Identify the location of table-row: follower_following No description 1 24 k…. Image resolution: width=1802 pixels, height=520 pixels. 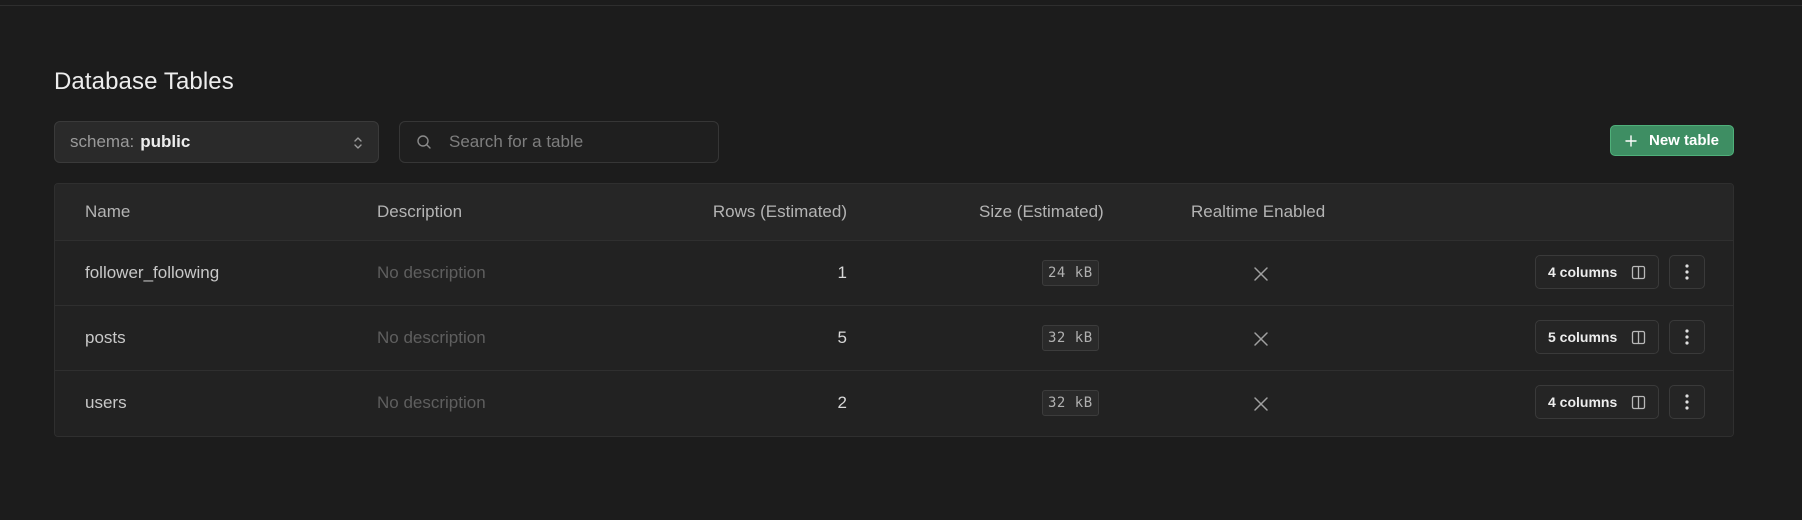
(894, 273).